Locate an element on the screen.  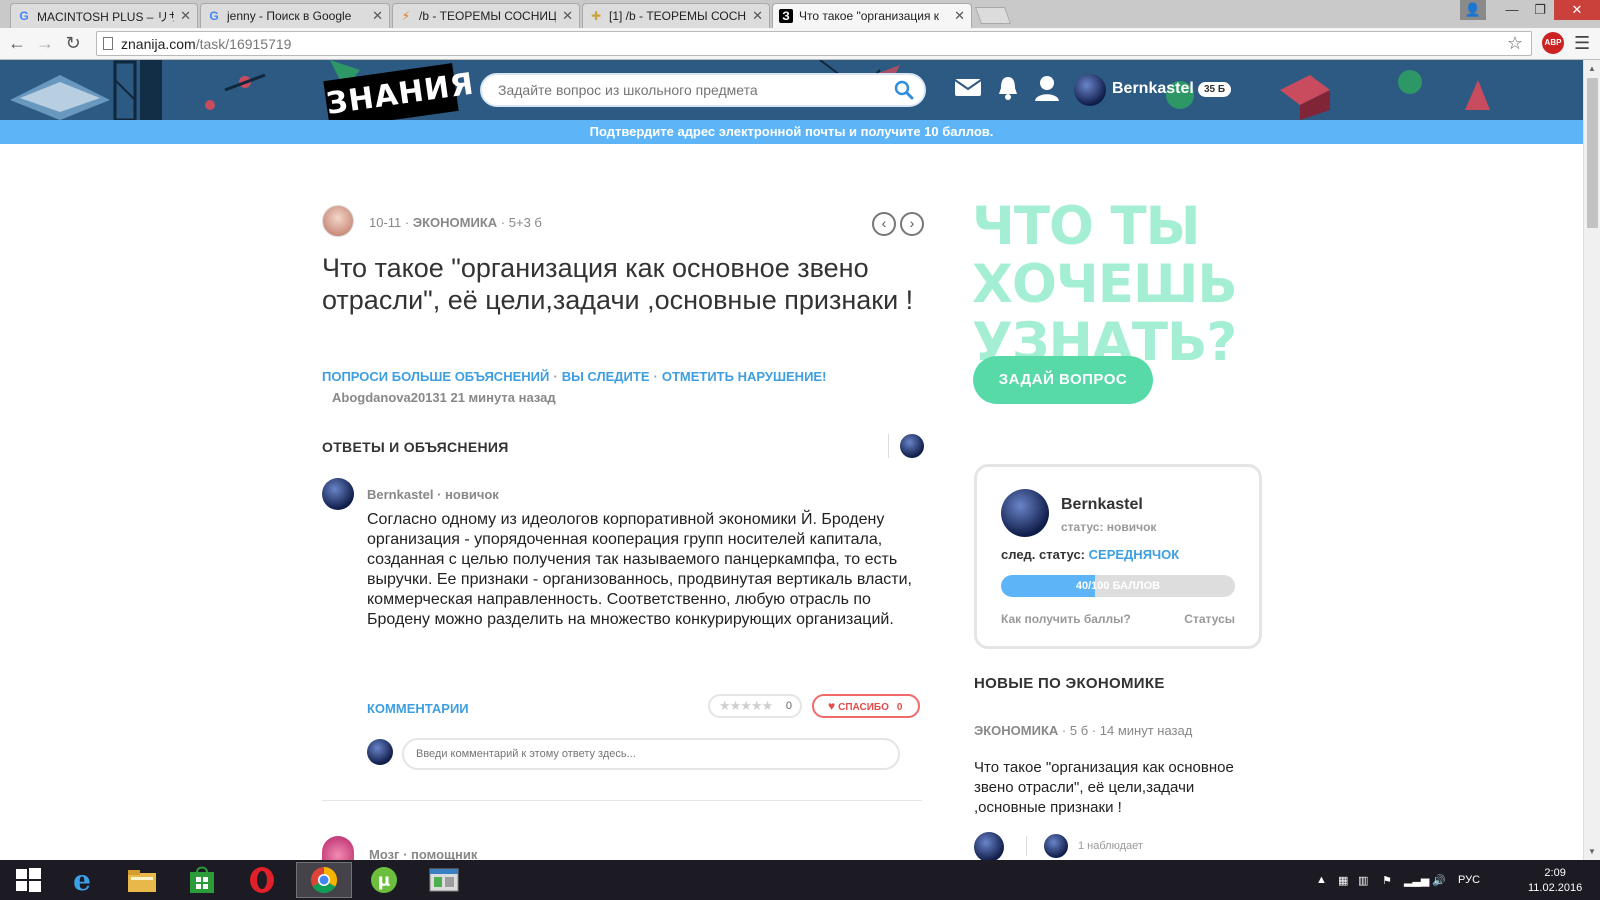
taskbar-clock: 2:09 11.02.2016 is located at coordinates (1555, 881).